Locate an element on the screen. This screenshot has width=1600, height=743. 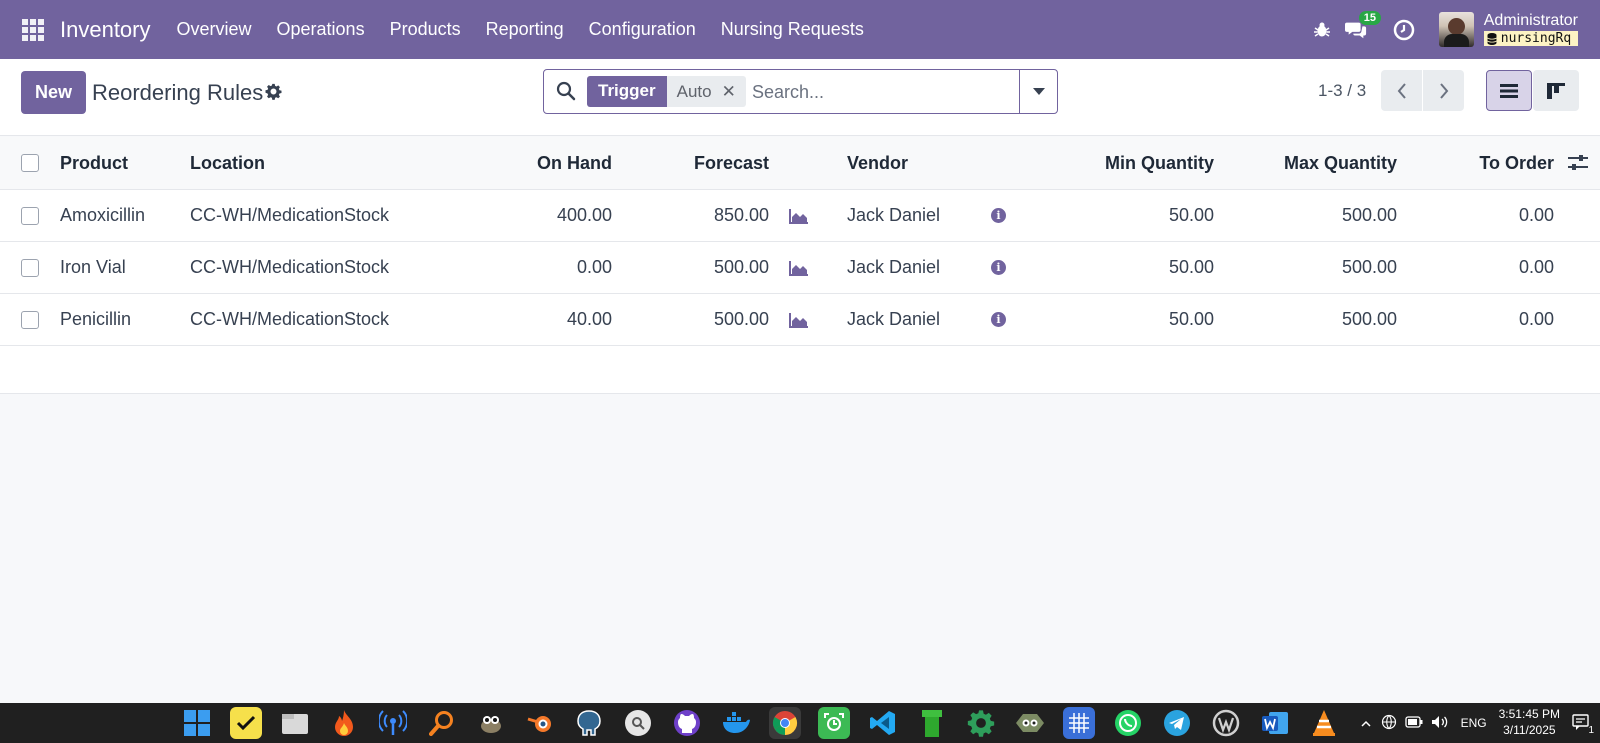
column-header-to-order: To Order is located at coordinates (1516, 163).